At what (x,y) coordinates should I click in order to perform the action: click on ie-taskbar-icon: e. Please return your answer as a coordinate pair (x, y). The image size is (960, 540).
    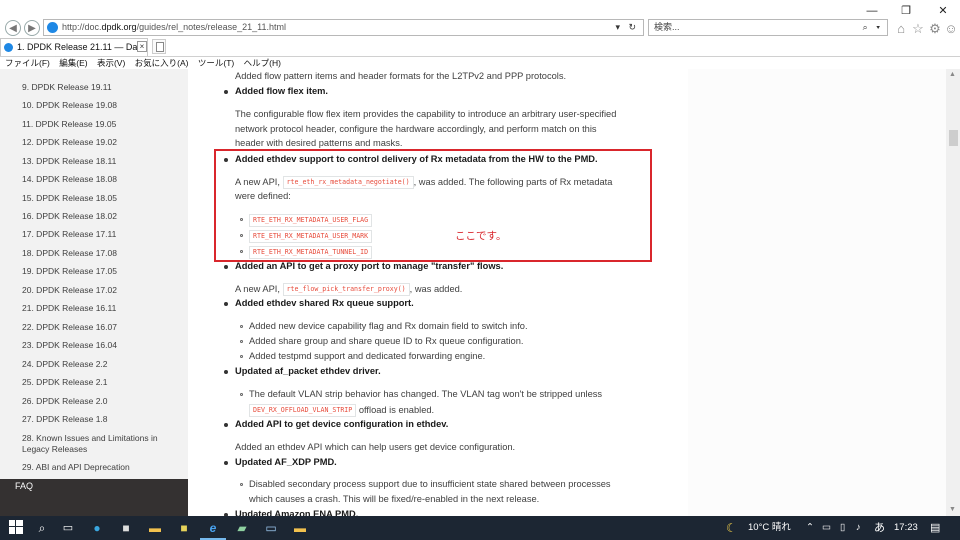
    Looking at the image, I should click on (213, 528).